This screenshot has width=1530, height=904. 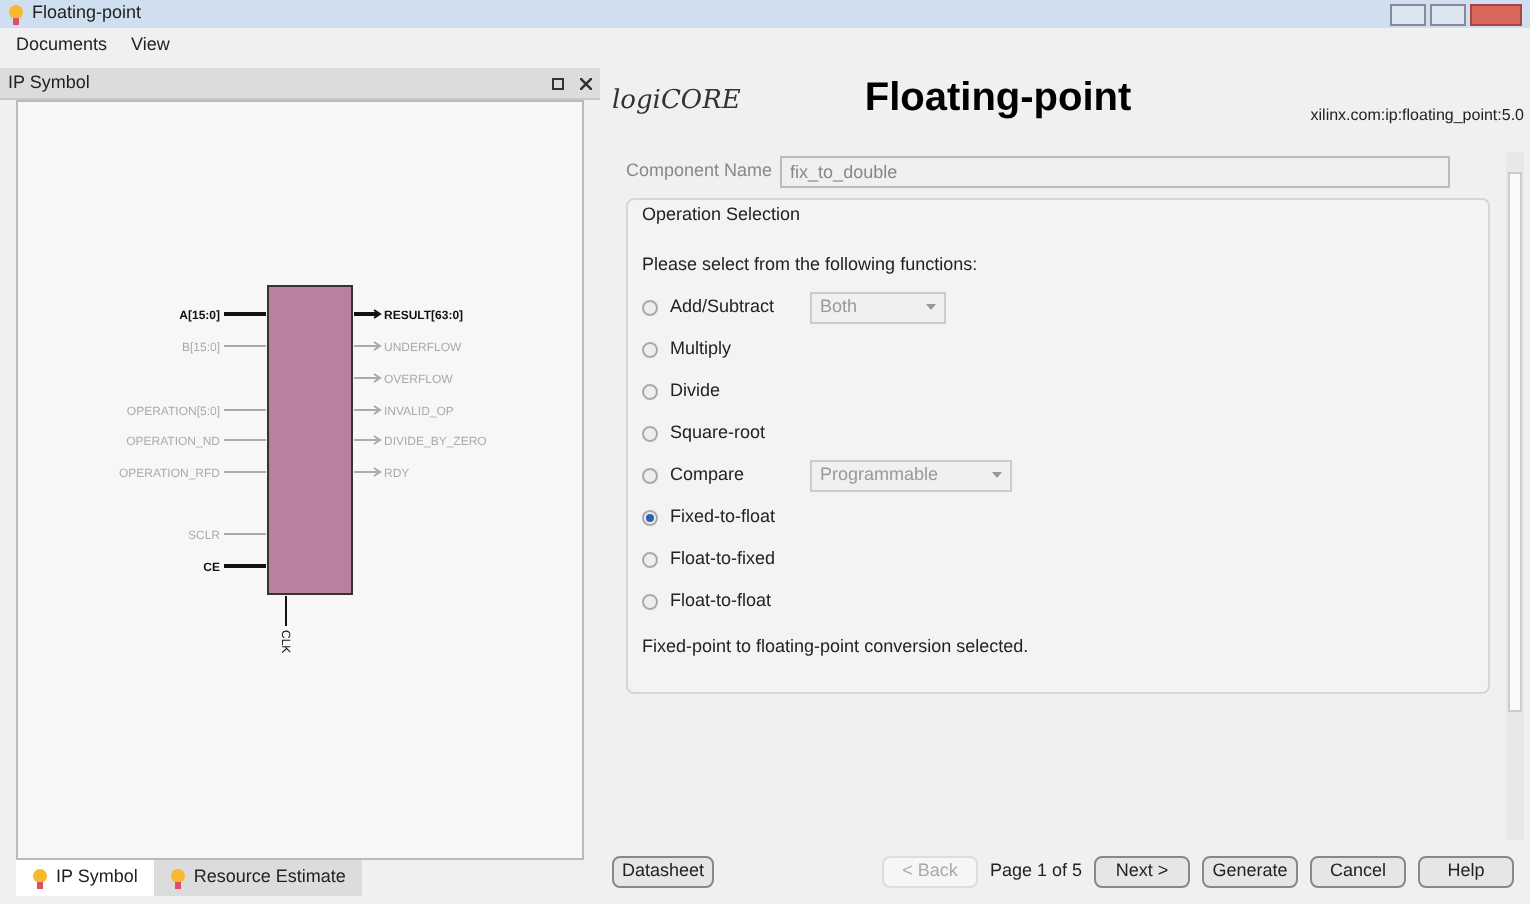 I want to click on prompt-text: Please select from the following functions:, so click(x=811, y=264).